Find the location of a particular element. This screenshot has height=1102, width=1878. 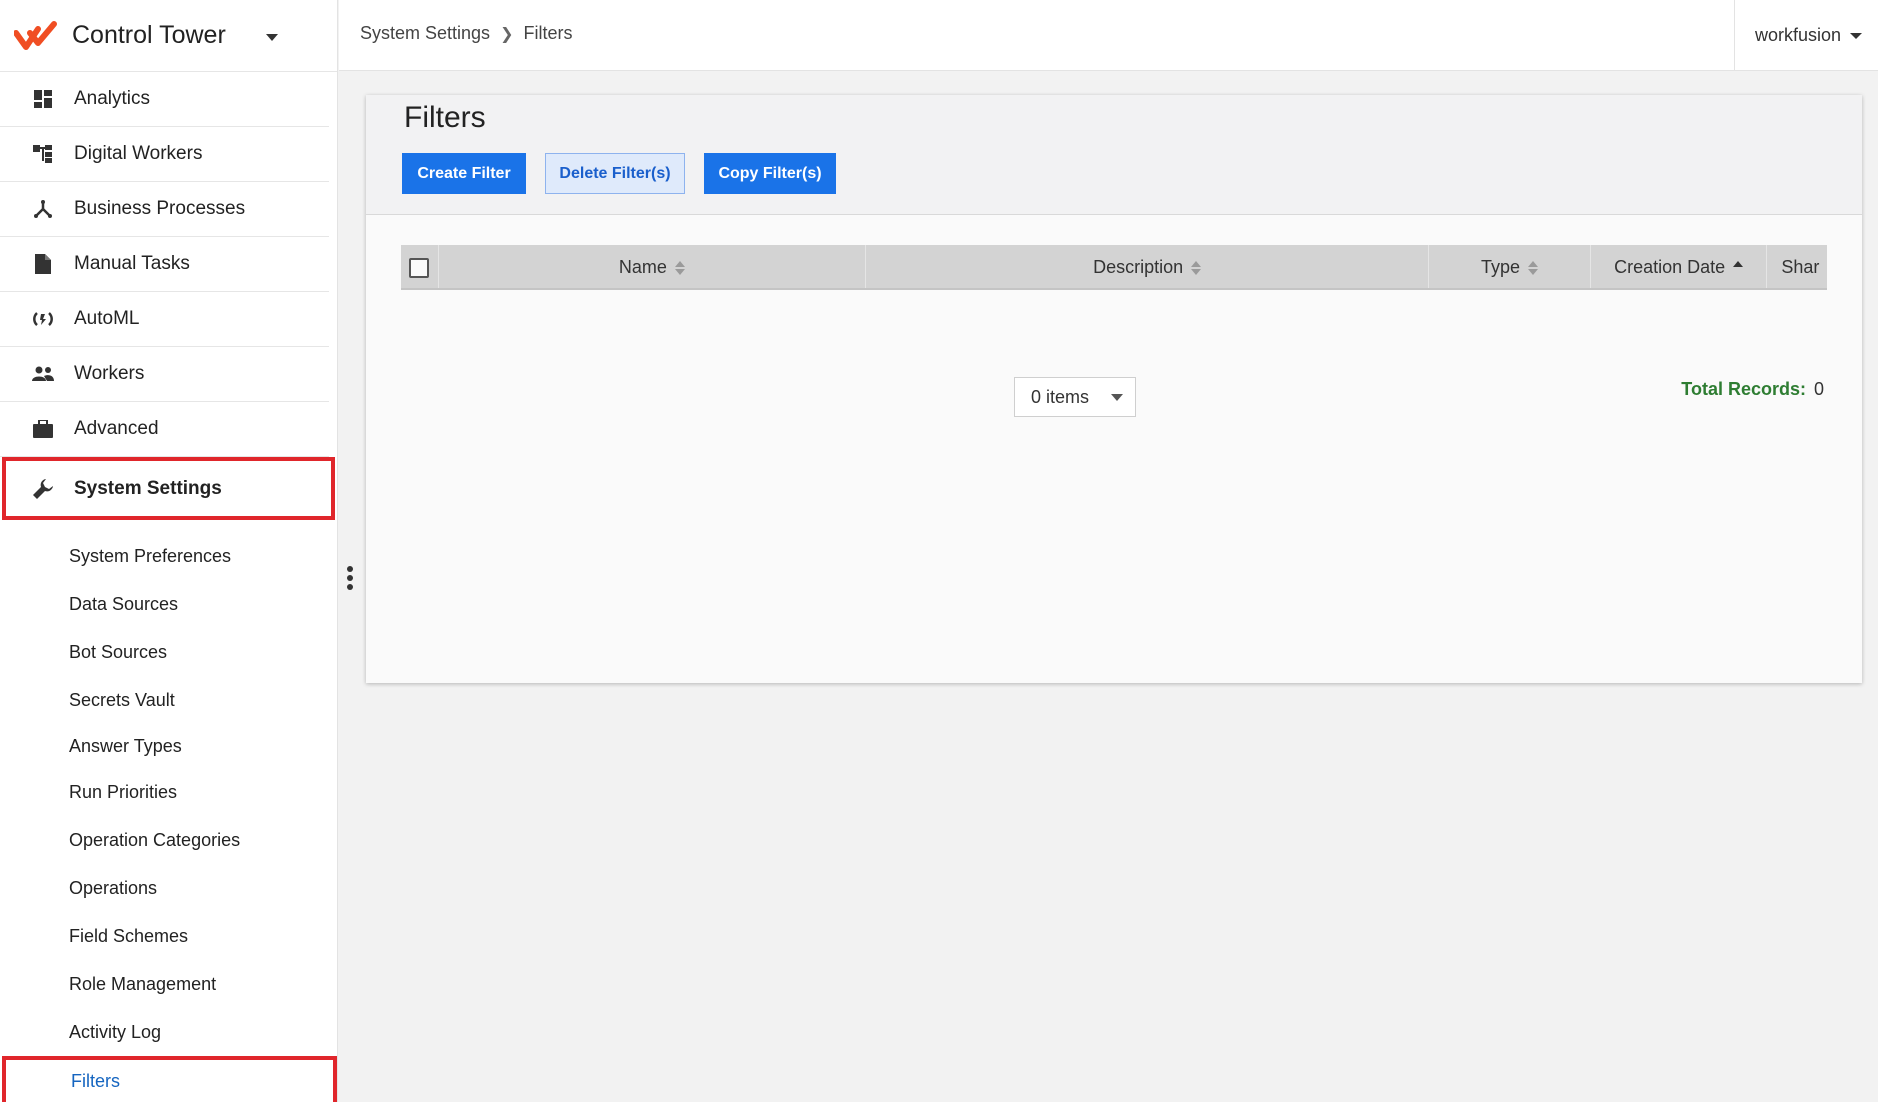

nav-item-manual-tasks: Manual Tasks is located at coordinates (164, 264).